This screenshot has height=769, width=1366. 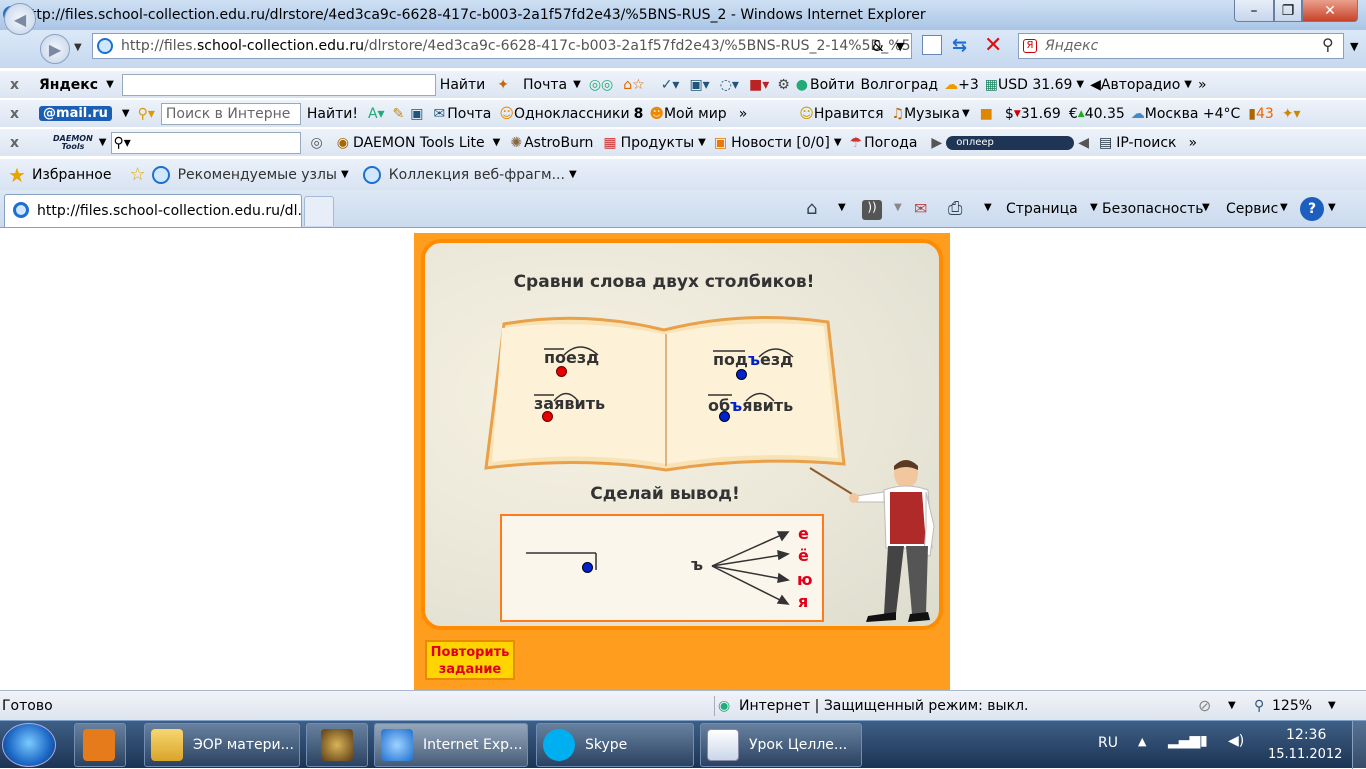 I want to click on volume-icon: ◀), so click(x=1236, y=741).